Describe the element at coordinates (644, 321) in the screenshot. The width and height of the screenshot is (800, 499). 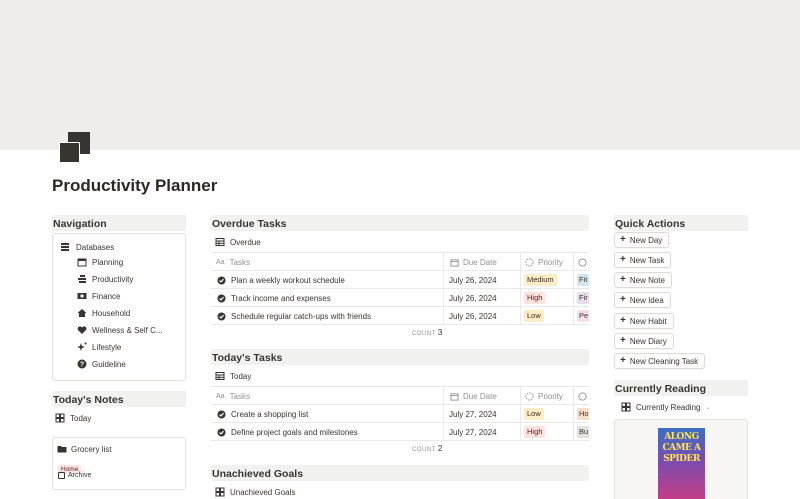
I see `quick-action-button: + New Habit` at that location.